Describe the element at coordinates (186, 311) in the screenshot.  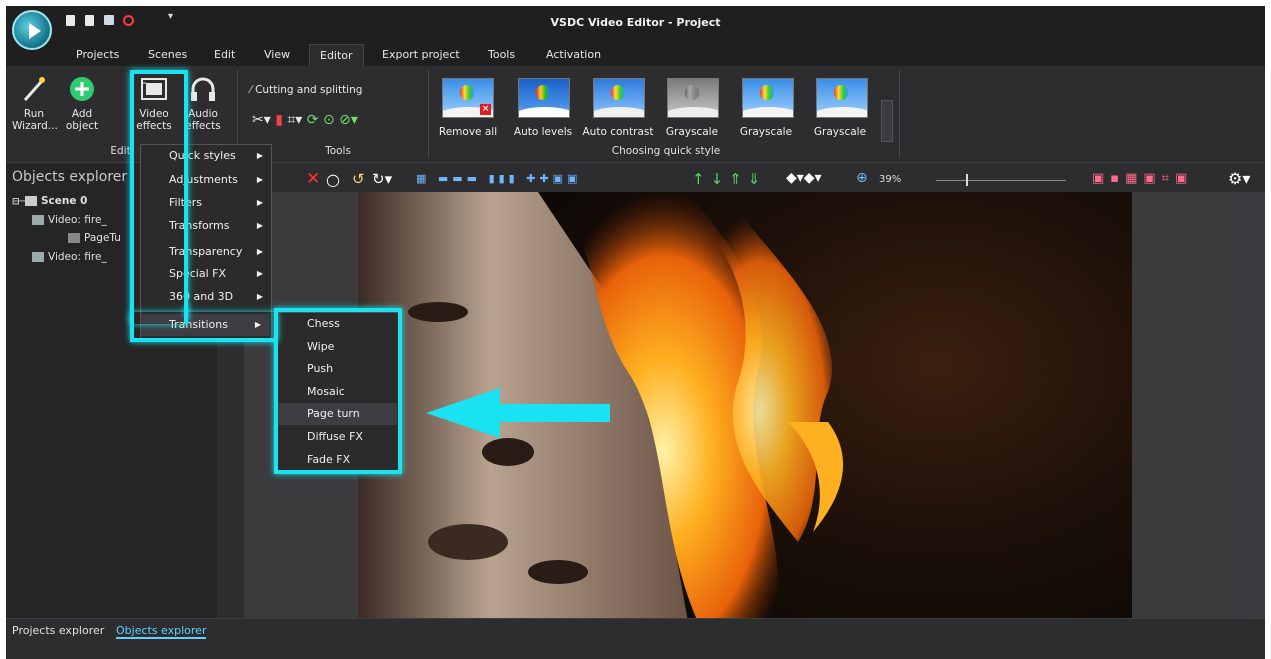
I see `highlight-joint` at that location.